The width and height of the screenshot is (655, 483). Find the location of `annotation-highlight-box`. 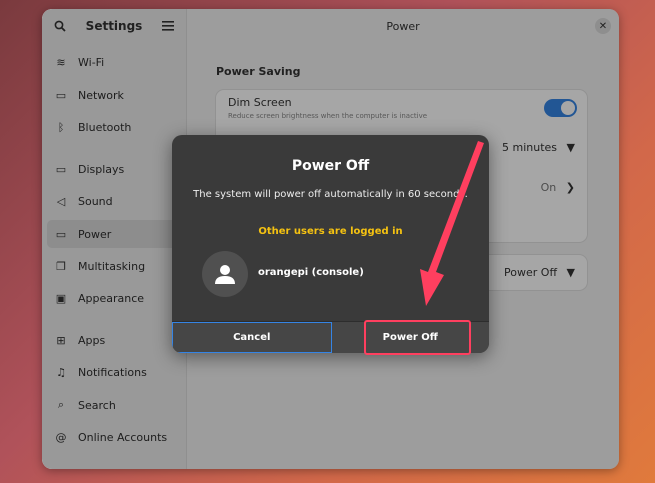

annotation-highlight-box is located at coordinates (417, 337).